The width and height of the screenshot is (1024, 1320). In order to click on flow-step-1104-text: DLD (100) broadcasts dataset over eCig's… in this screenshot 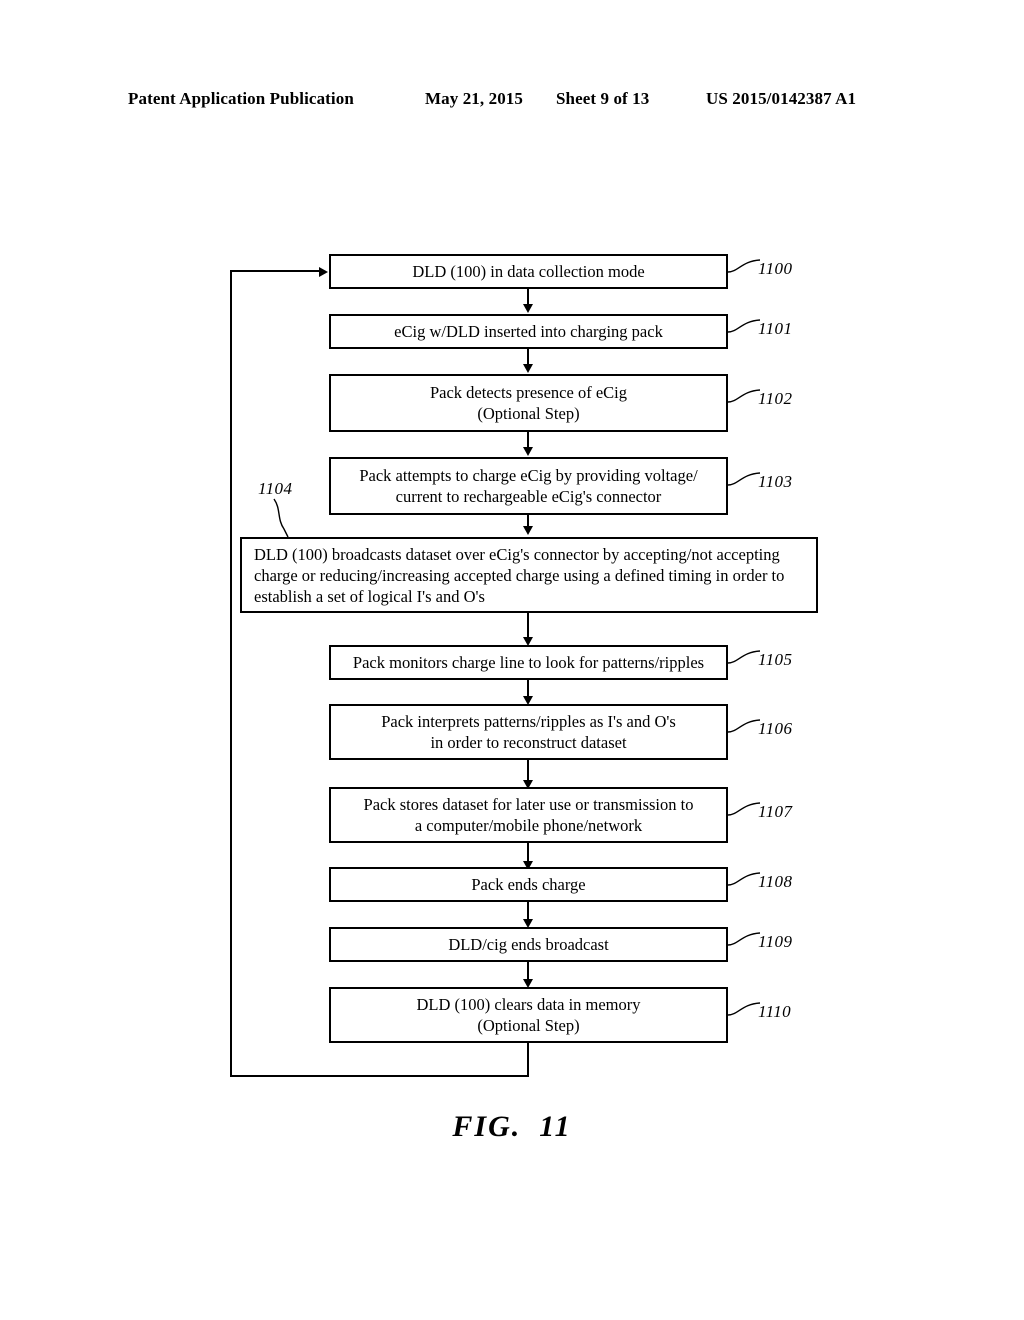, I will do `click(519, 575)`.